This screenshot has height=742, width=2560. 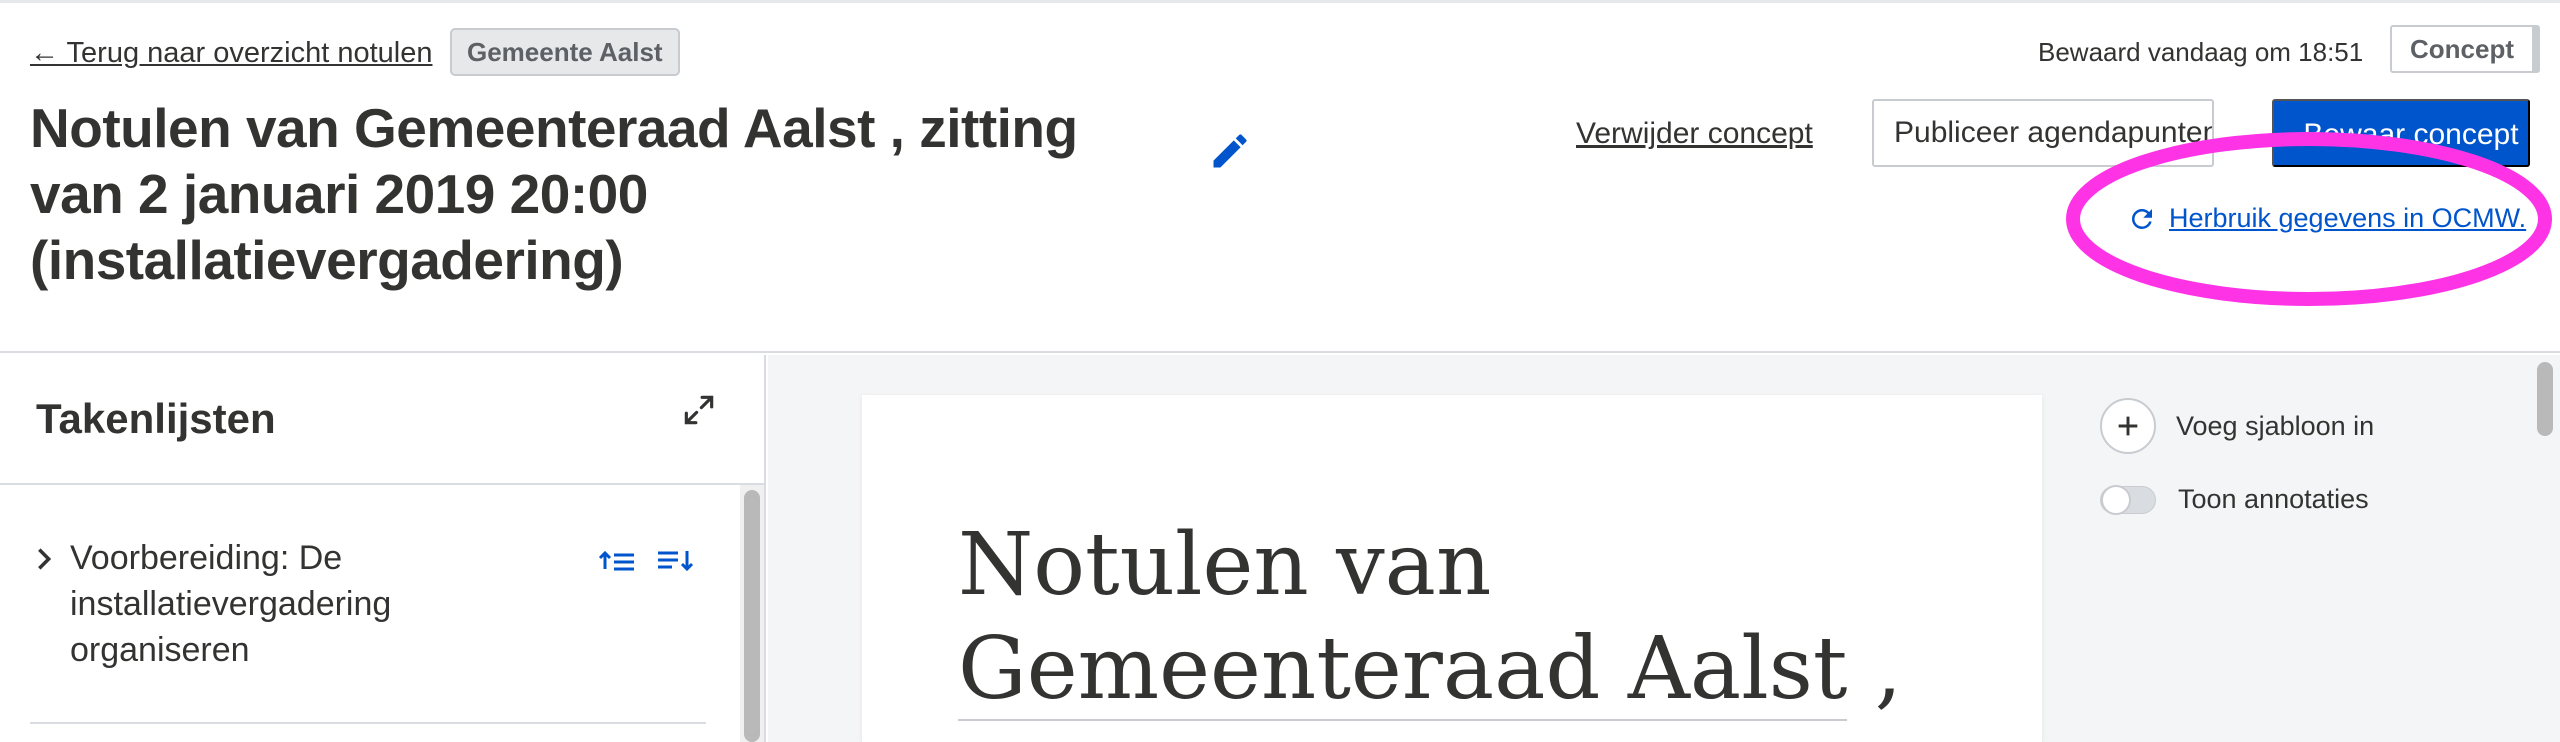 I want to click on annotations-label: Toon annotaties, so click(x=2273, y=499).